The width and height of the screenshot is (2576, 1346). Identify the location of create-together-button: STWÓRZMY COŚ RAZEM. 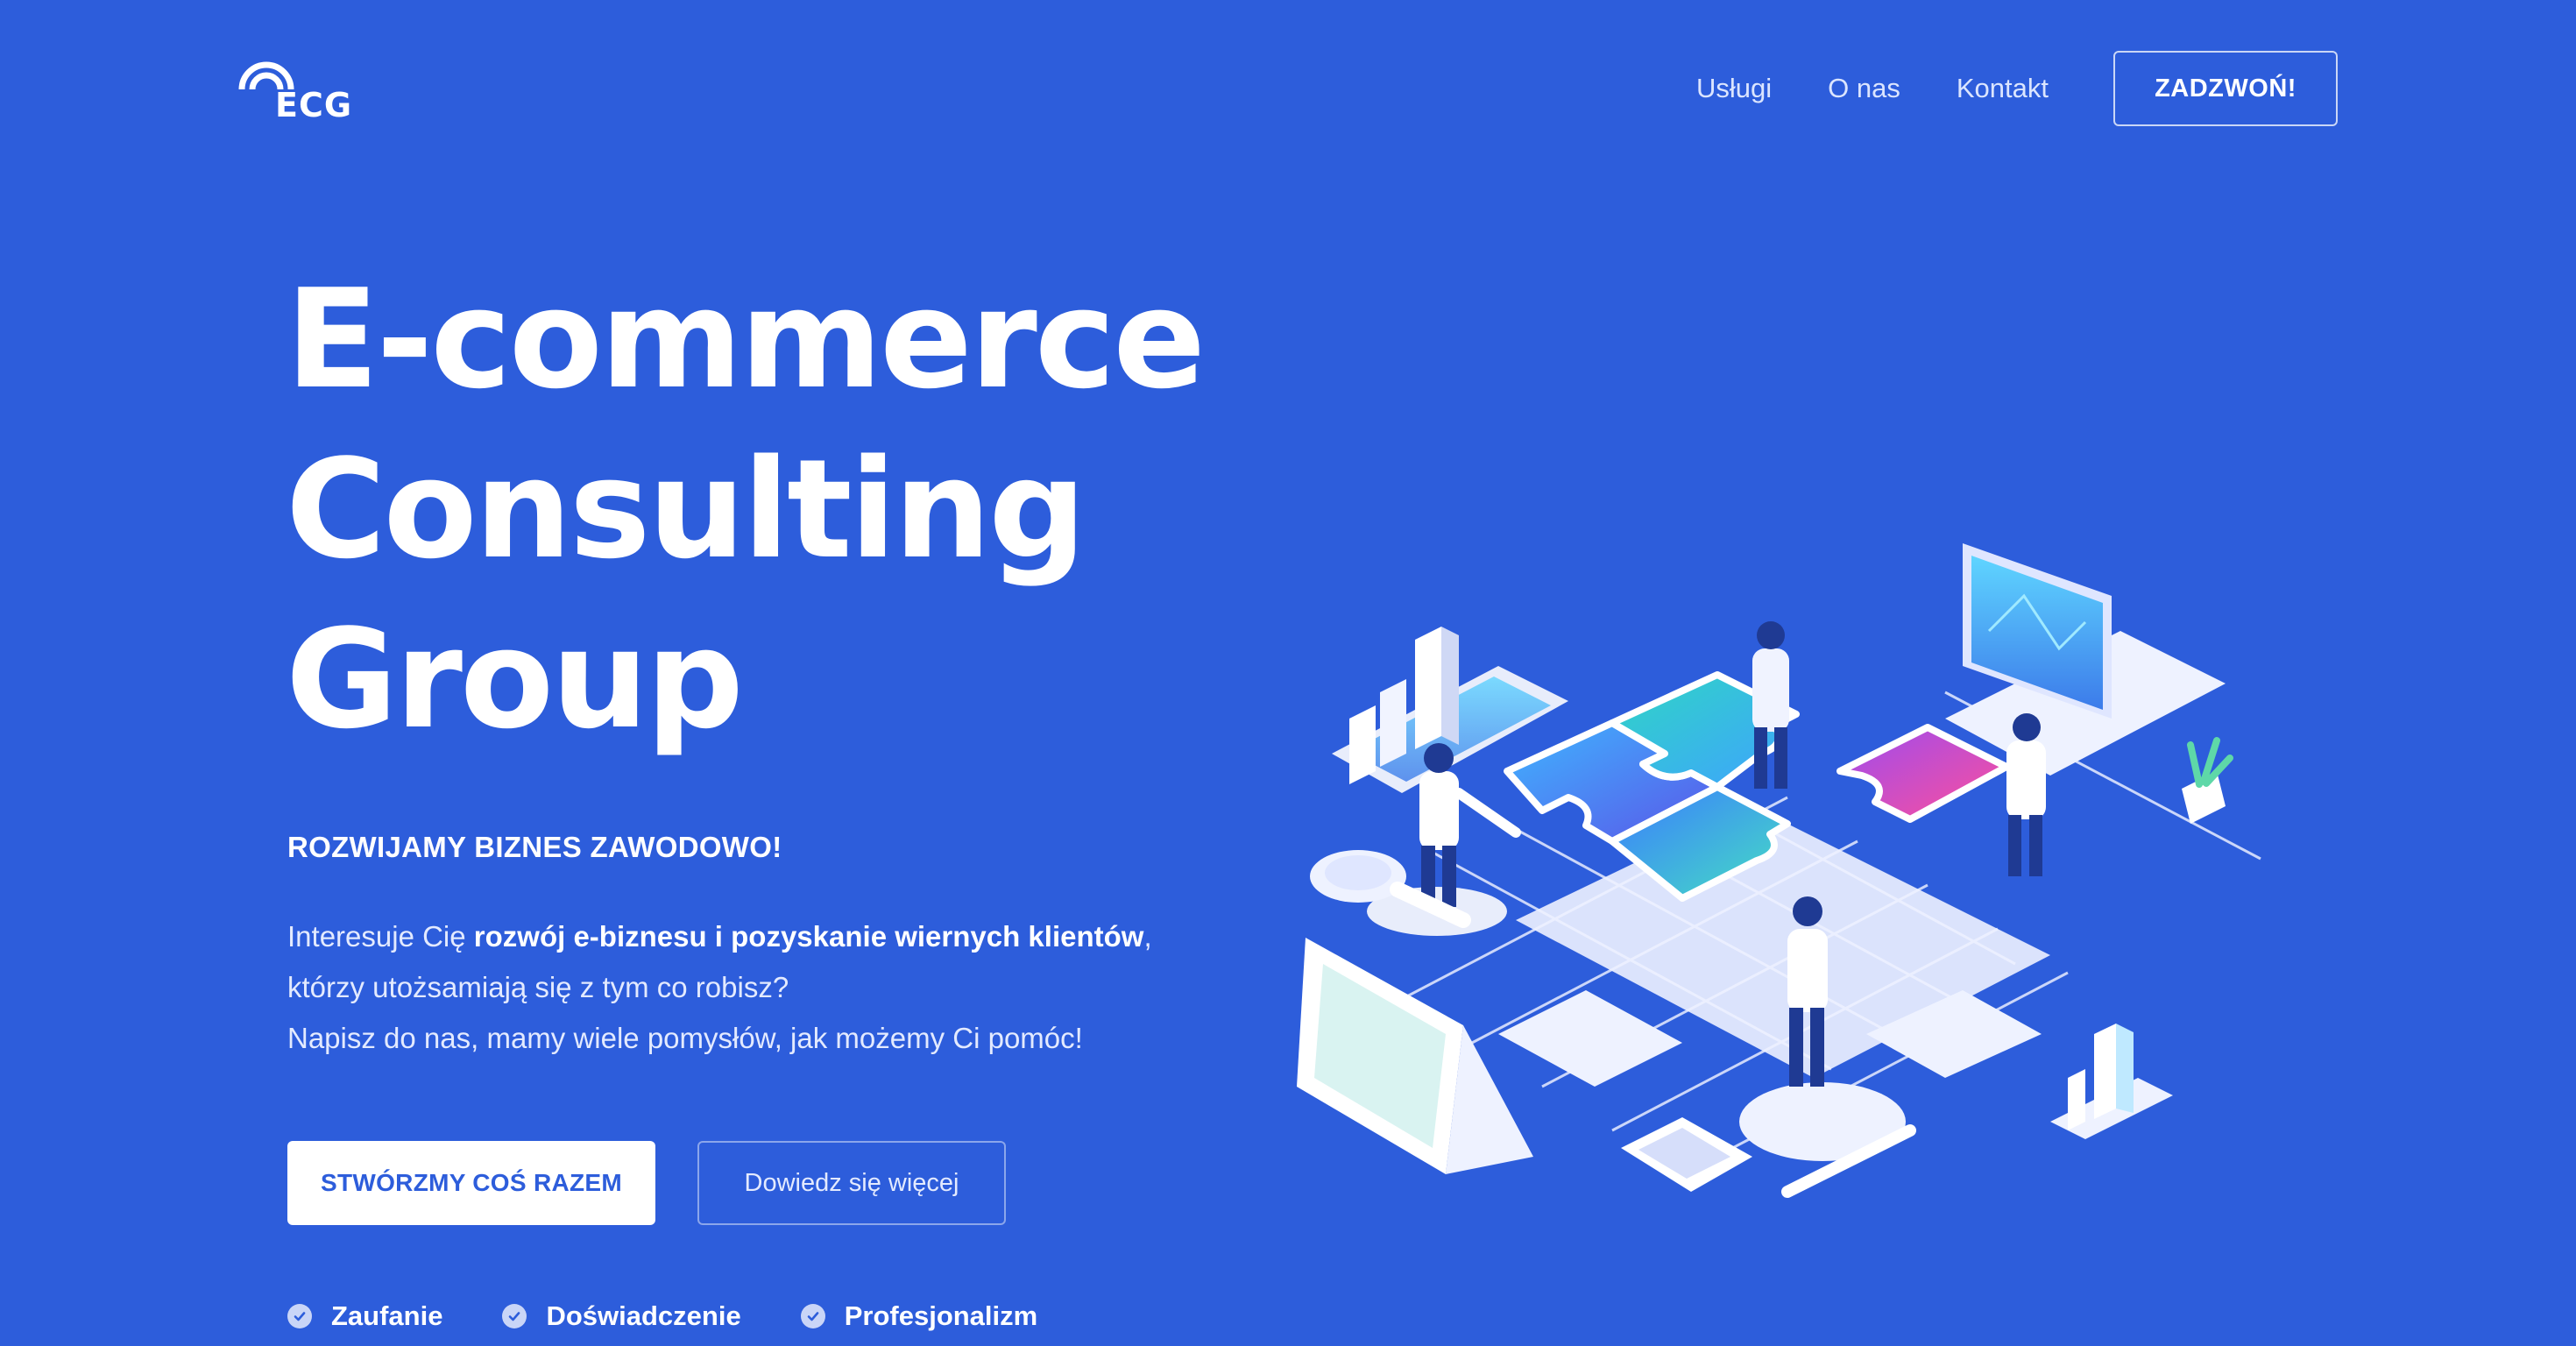
(471, 1183).